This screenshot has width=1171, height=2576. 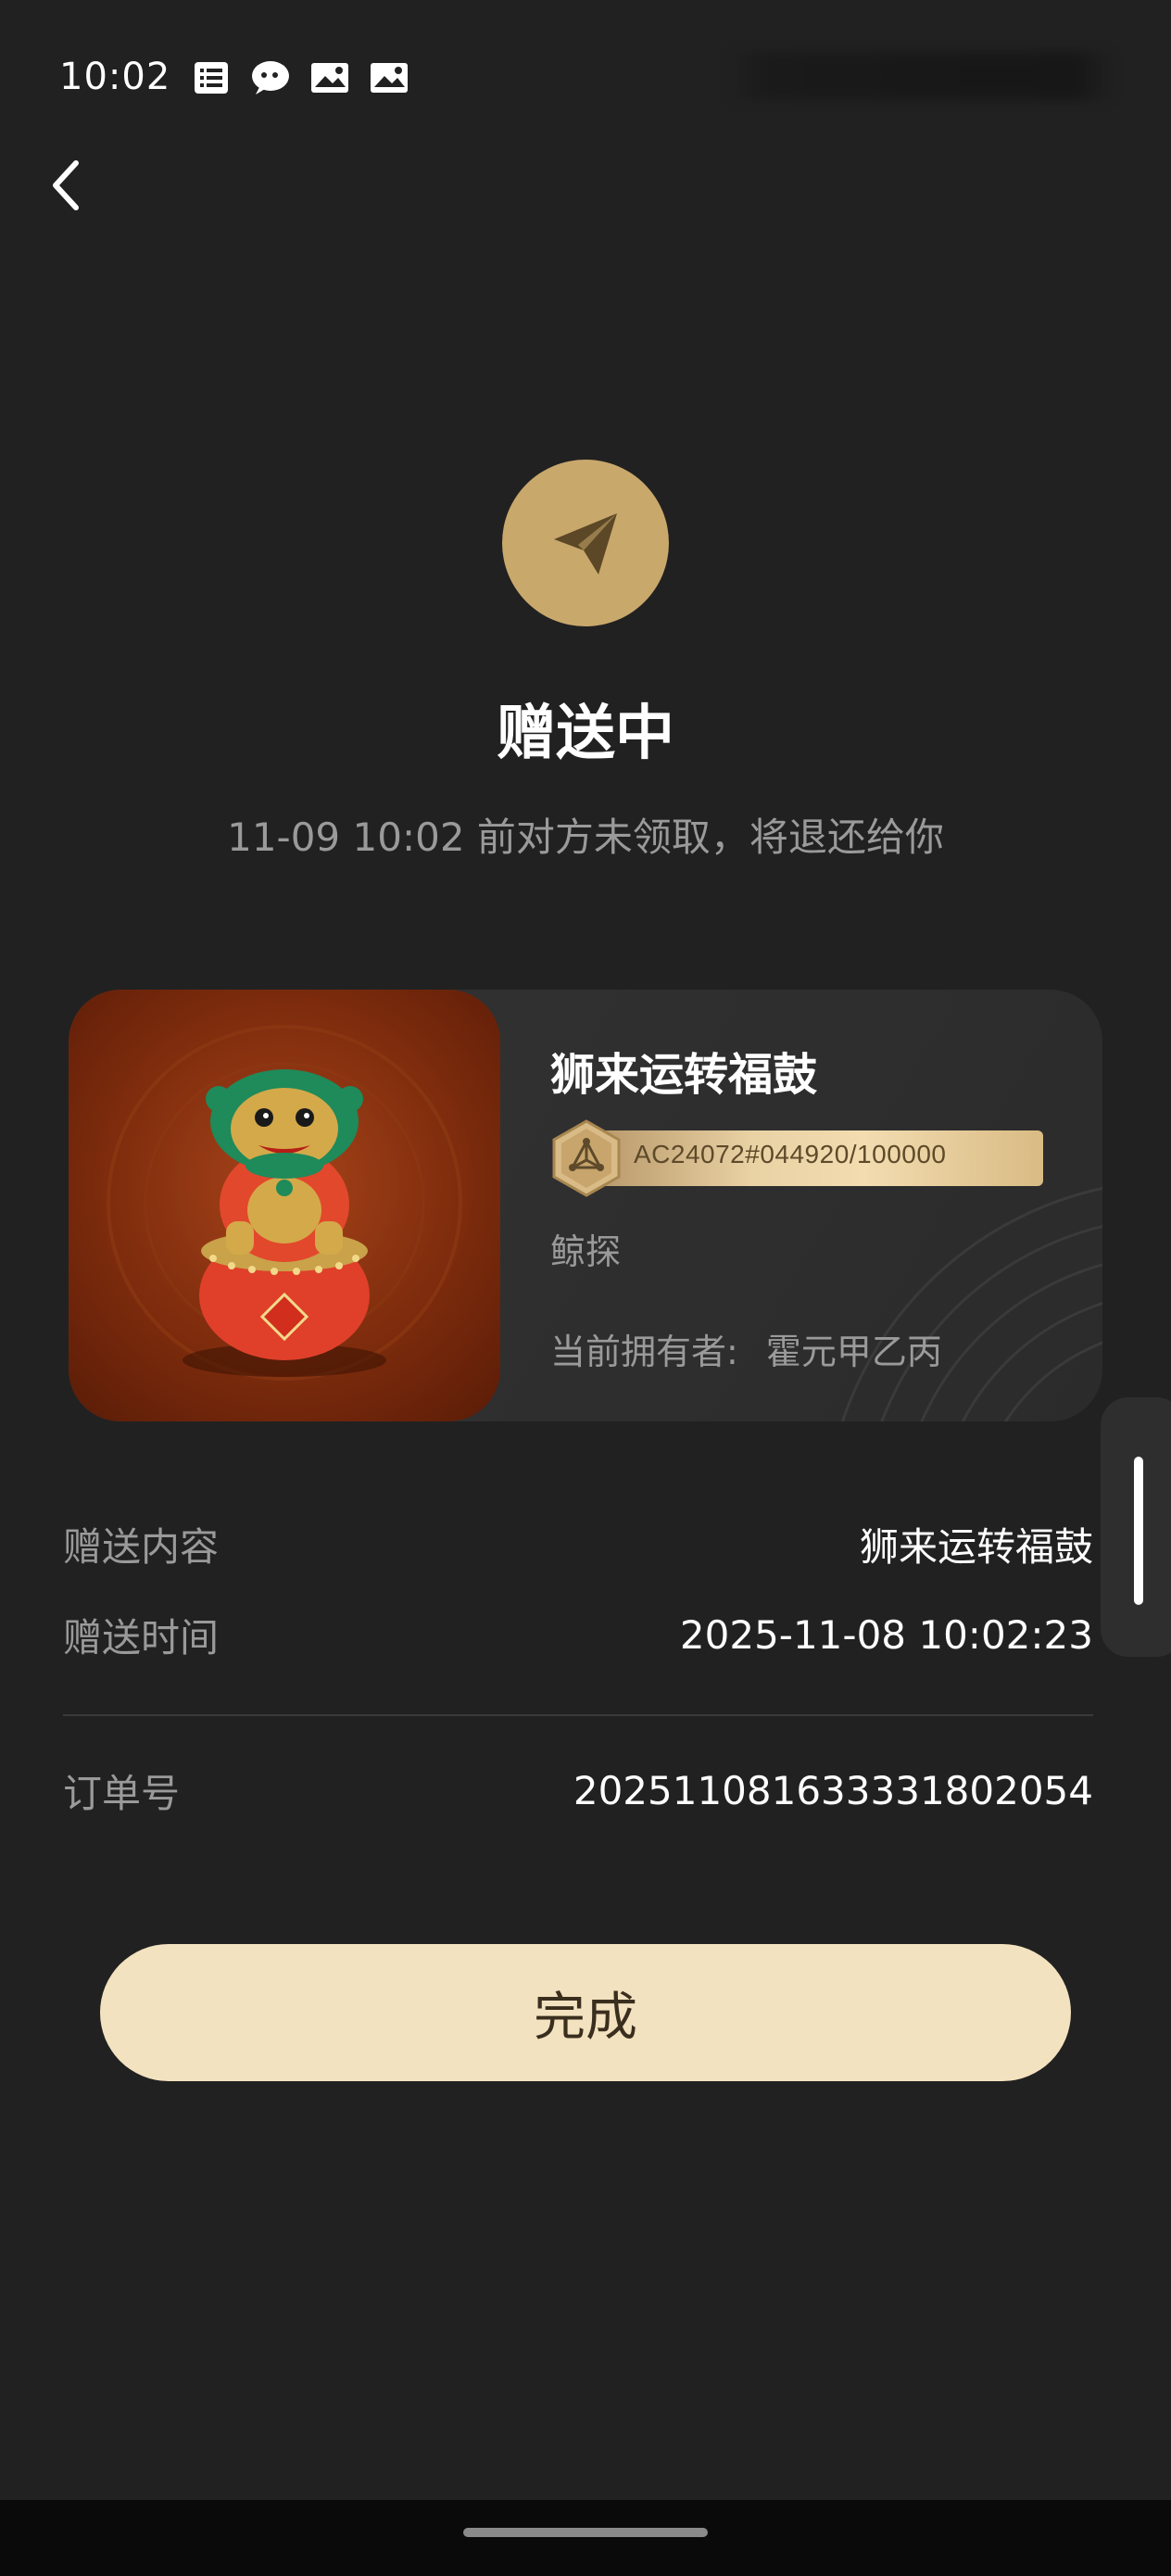 I want to click on navigation-bar, so click(x=585, y=2538).